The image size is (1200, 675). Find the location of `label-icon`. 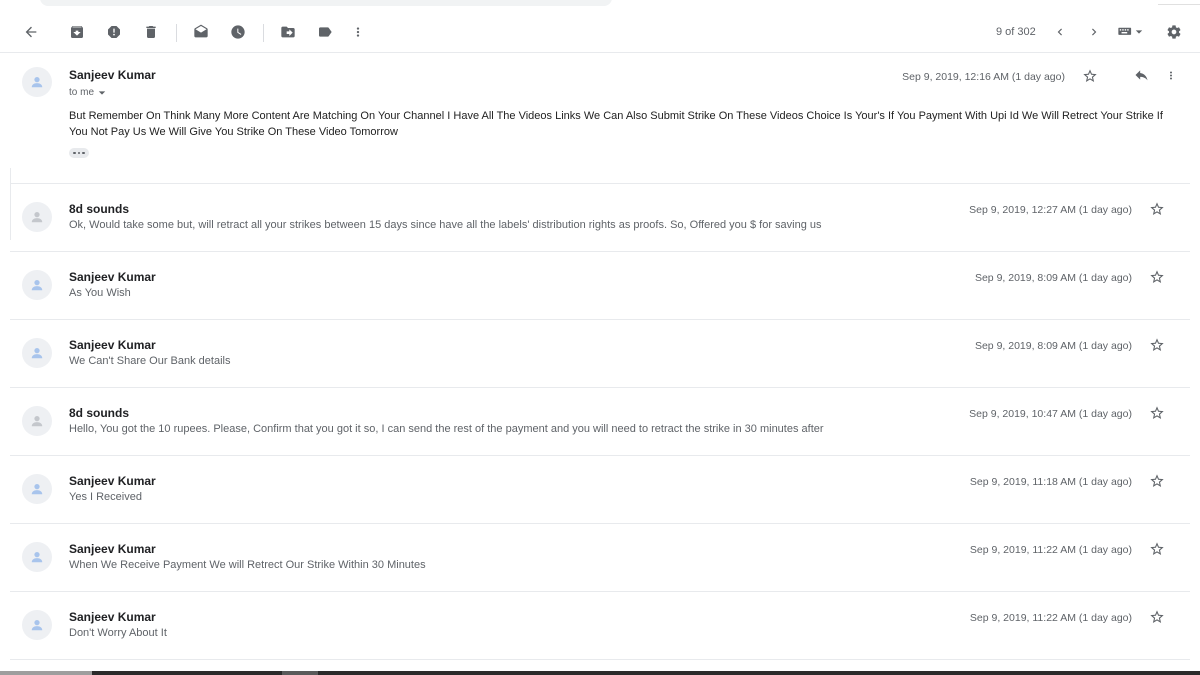

label-icon is located at coordinates (325, 32).